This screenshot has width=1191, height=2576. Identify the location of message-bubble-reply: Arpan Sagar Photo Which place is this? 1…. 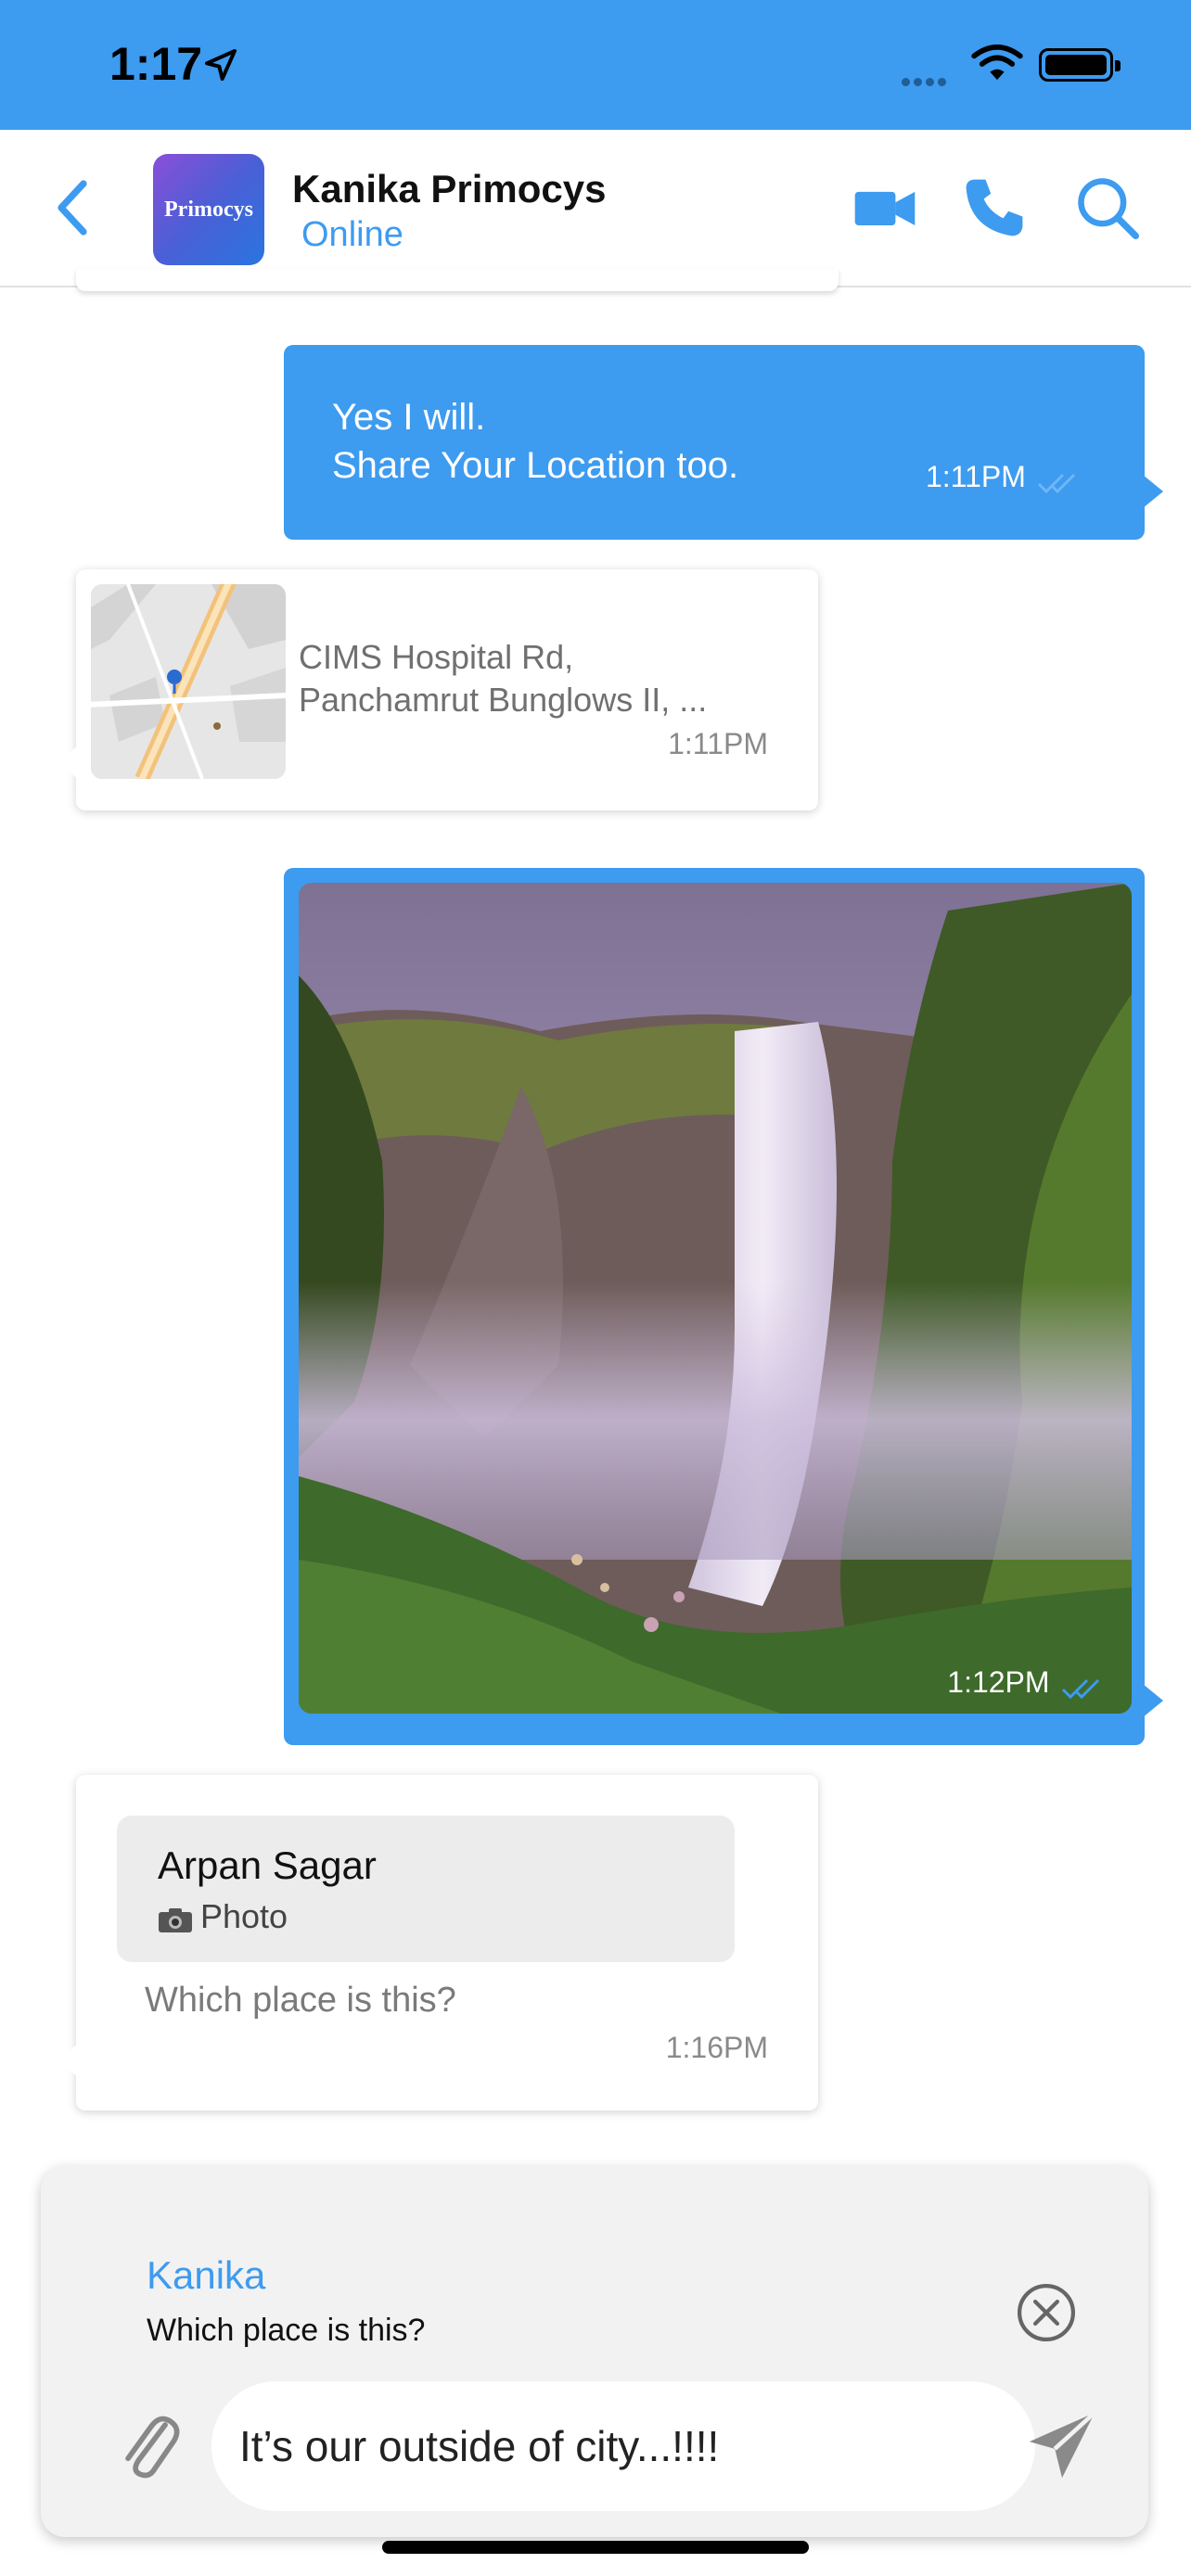
(438, 1943).